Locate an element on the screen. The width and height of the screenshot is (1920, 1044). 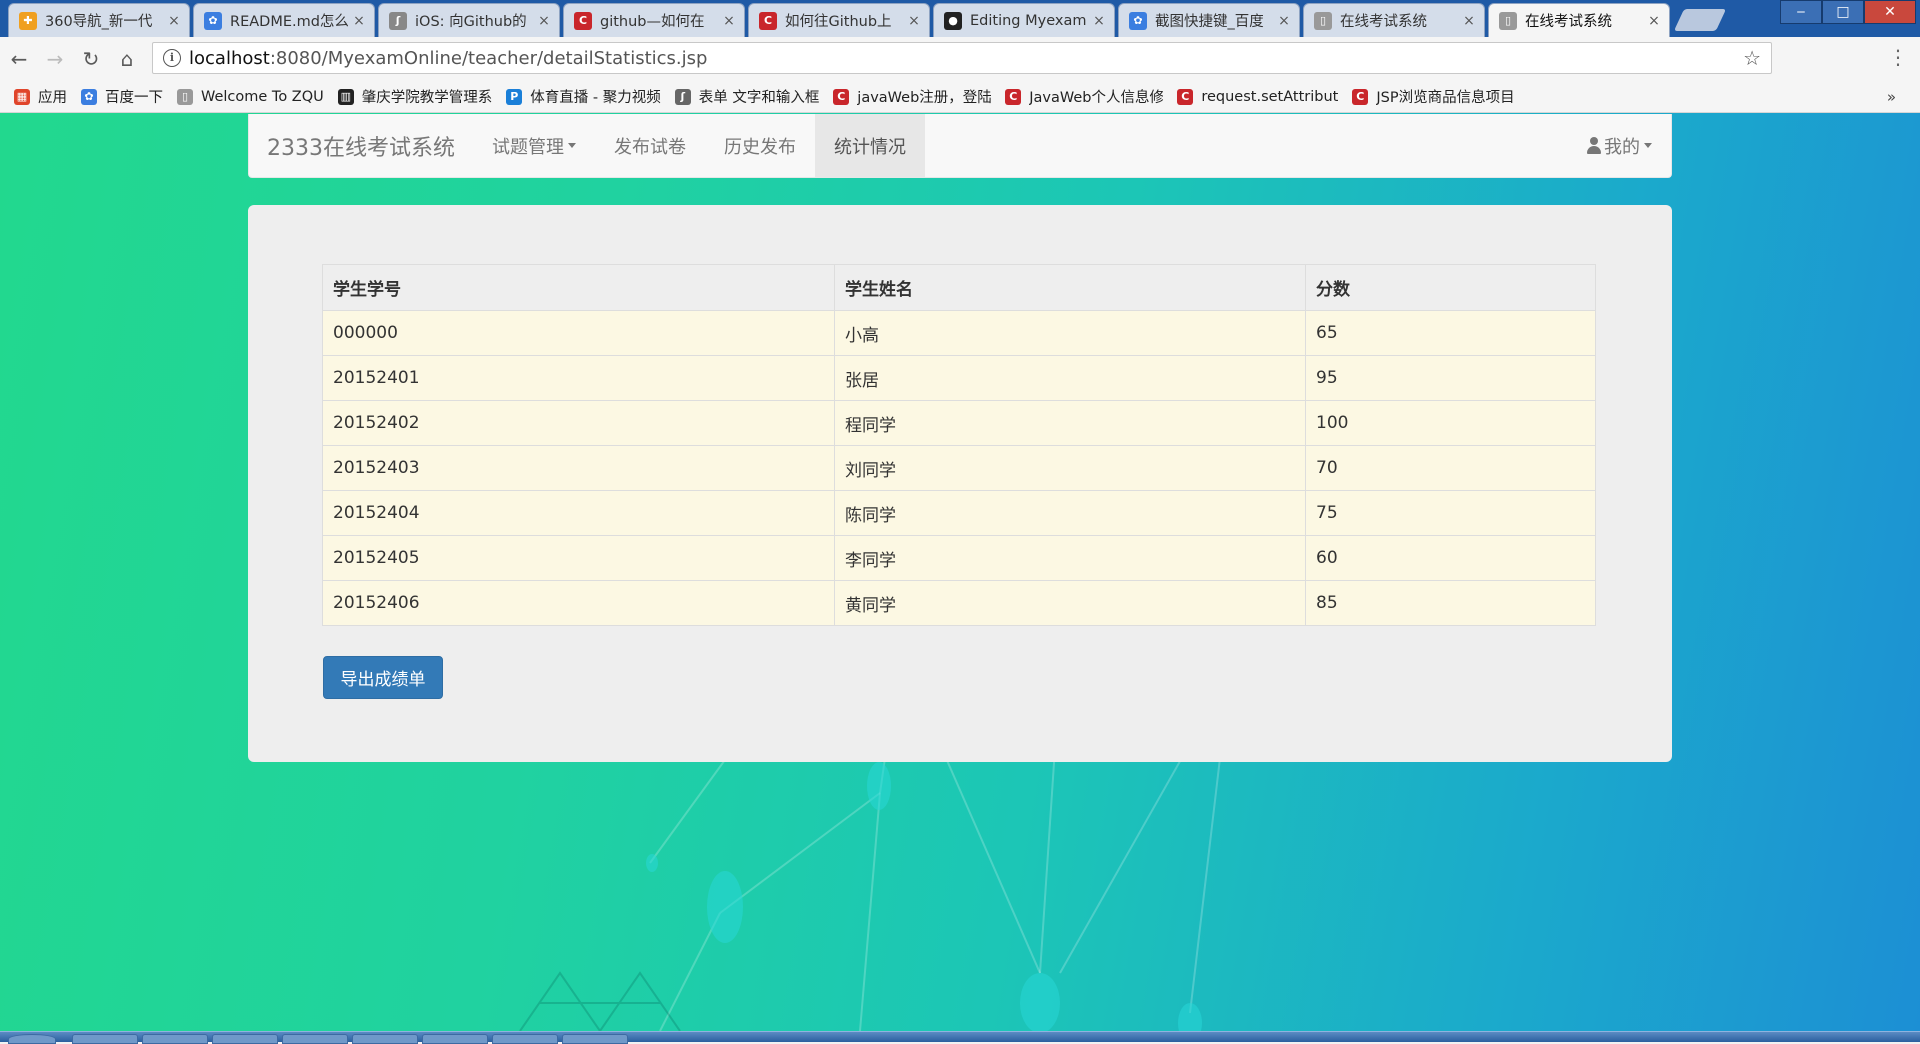
user-menu: 我的 is located at coordinates (1619, 145).